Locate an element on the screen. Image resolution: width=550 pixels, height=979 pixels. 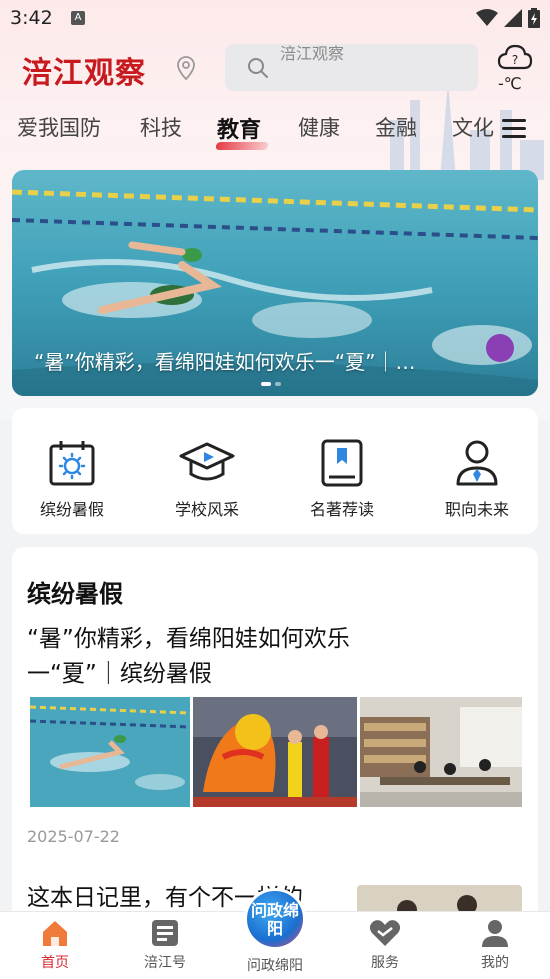
carousel-dot-active is located at coordinates (266, 384).